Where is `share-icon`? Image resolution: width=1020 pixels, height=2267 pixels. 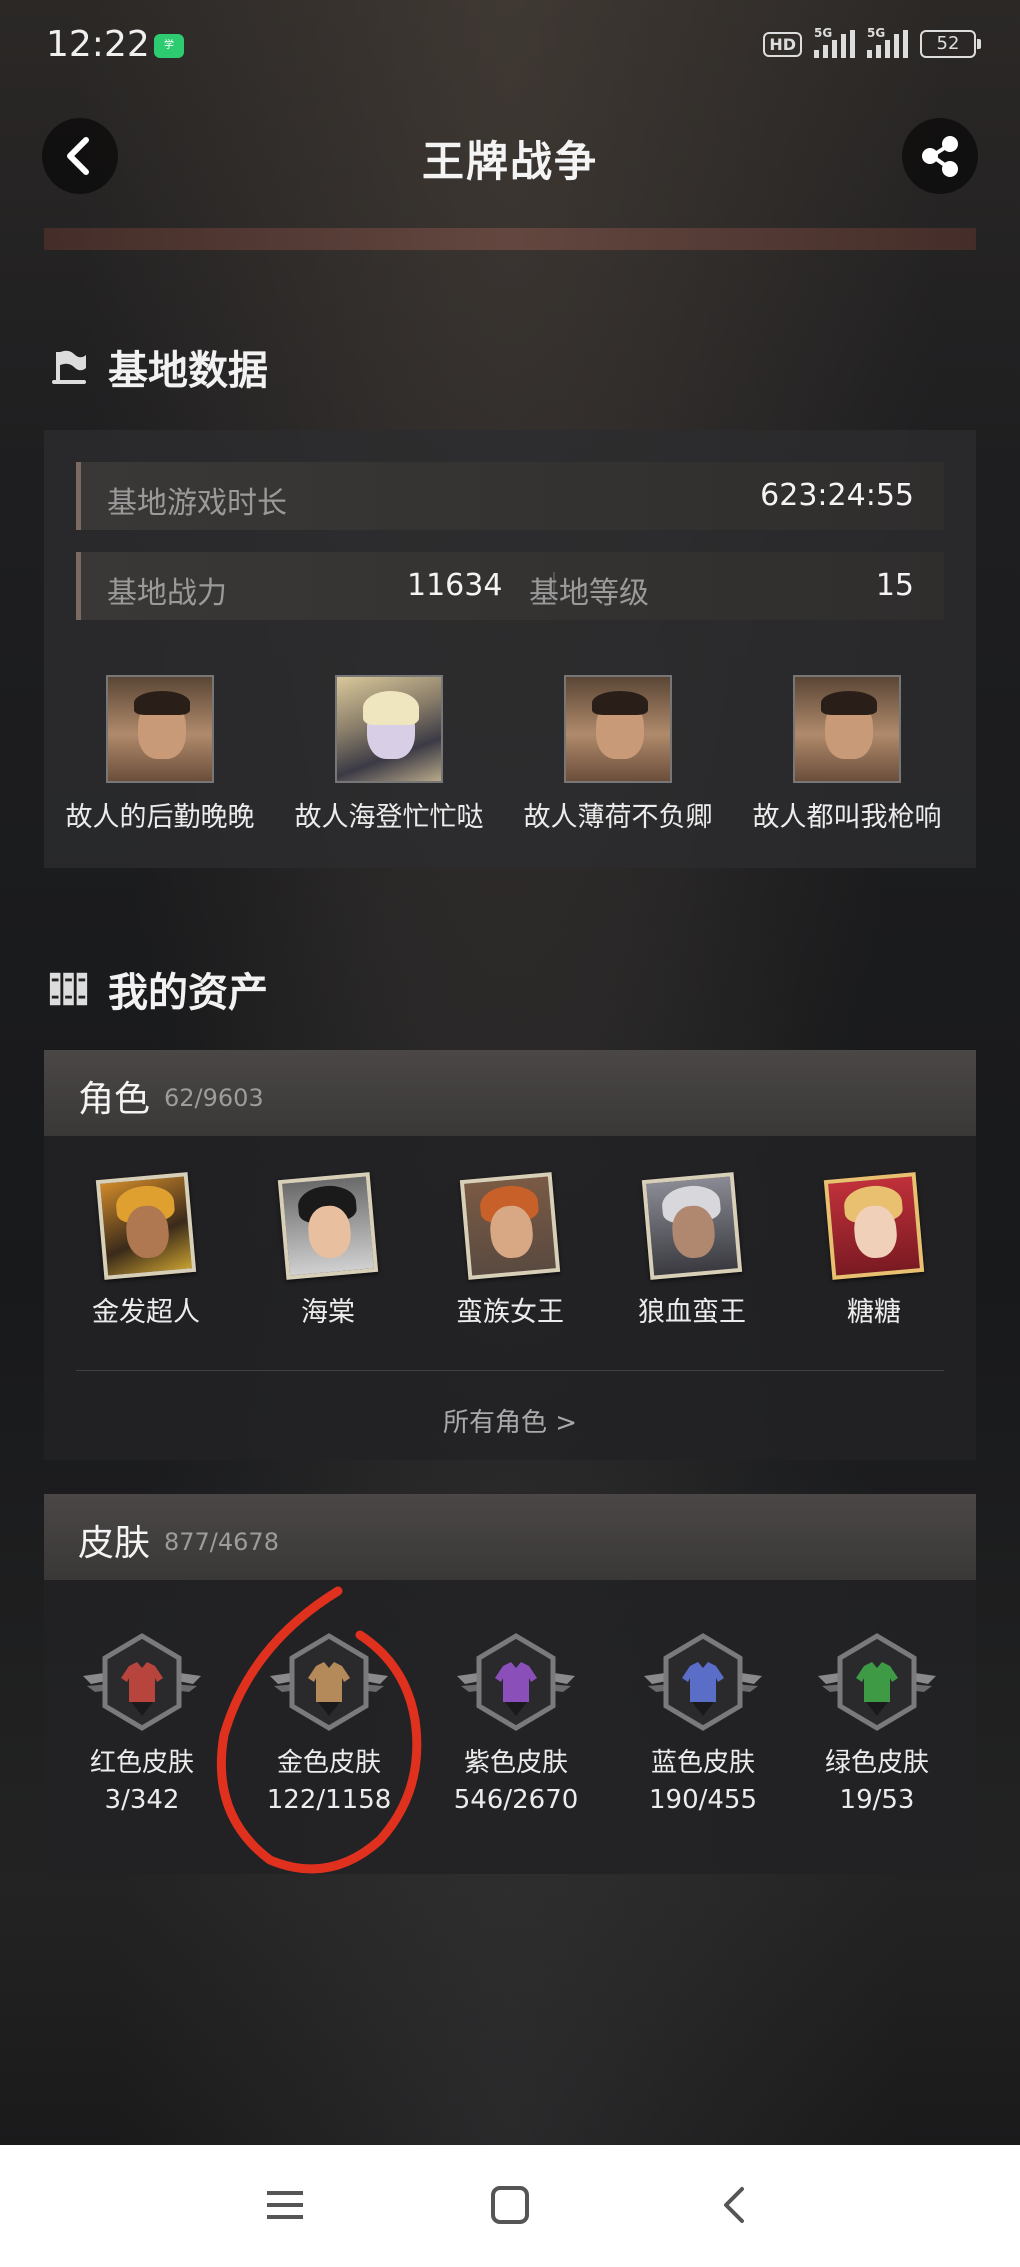
share-icon is located at coordinates (940, 156).